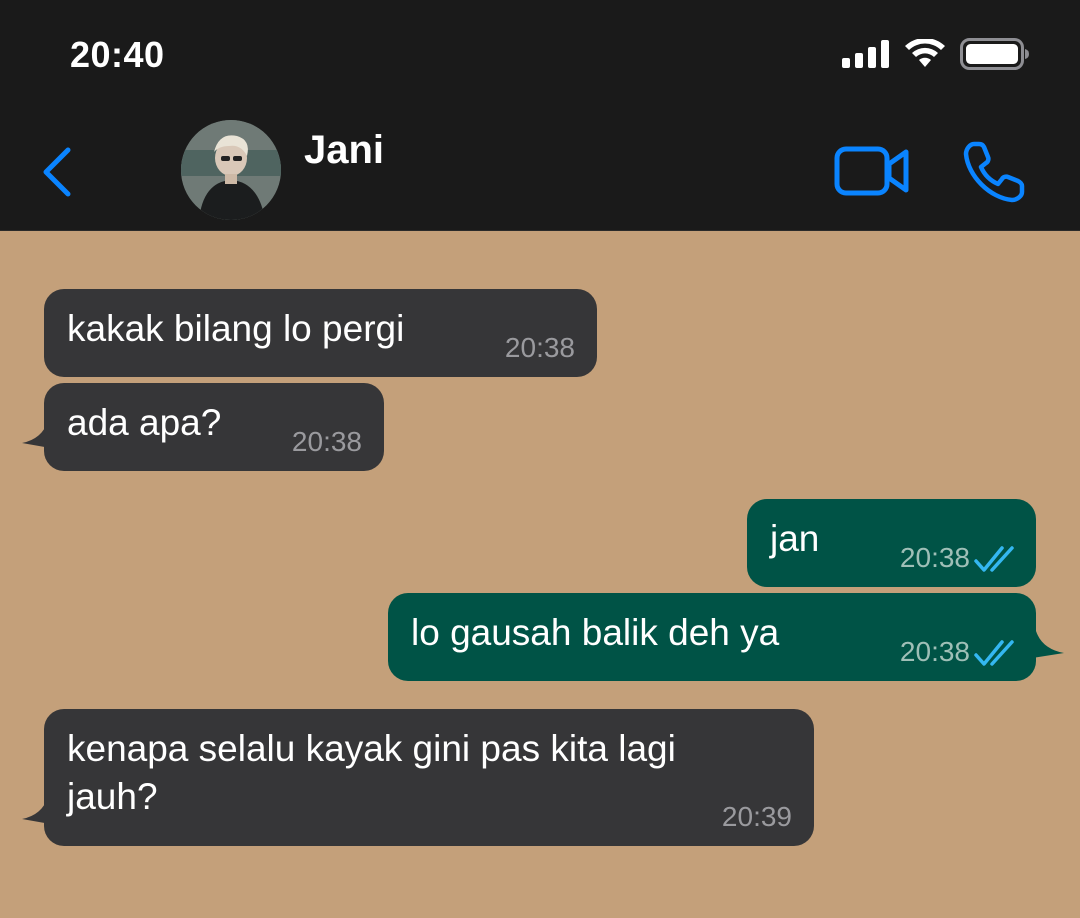  I want to click on message-incoming: kakak bilang lo pergi 20:38, so click(320, 333).